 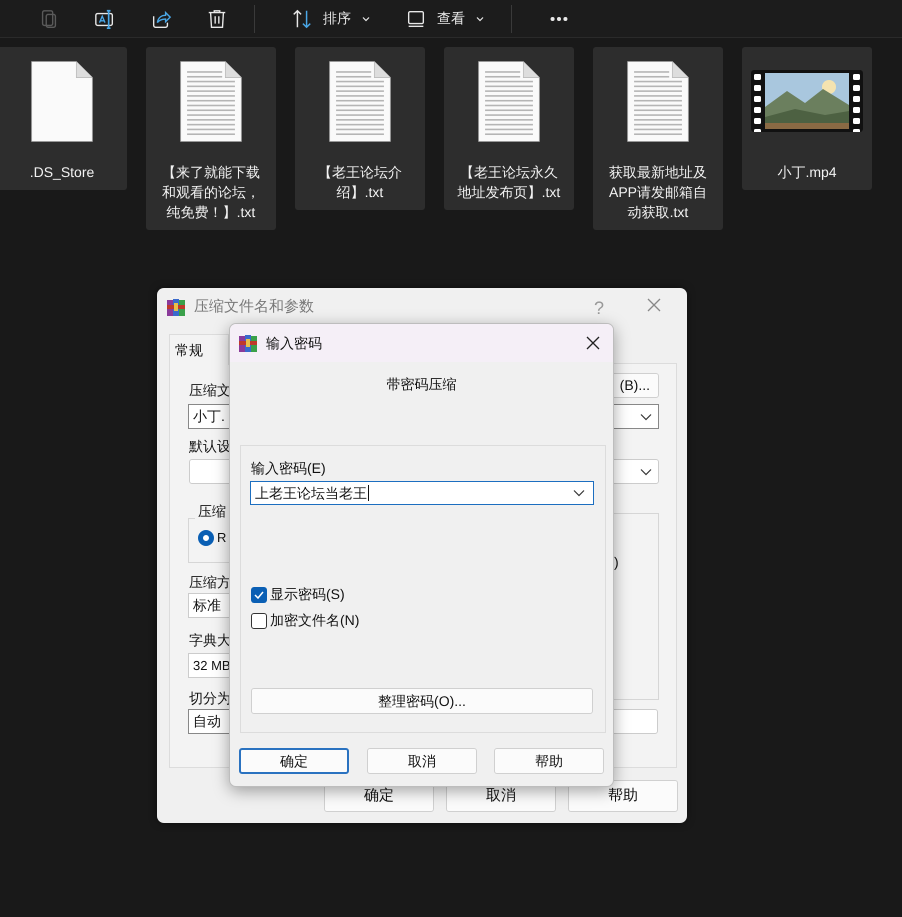 I want to click on file-name: .DS_Store, so click(x=62, y=172).